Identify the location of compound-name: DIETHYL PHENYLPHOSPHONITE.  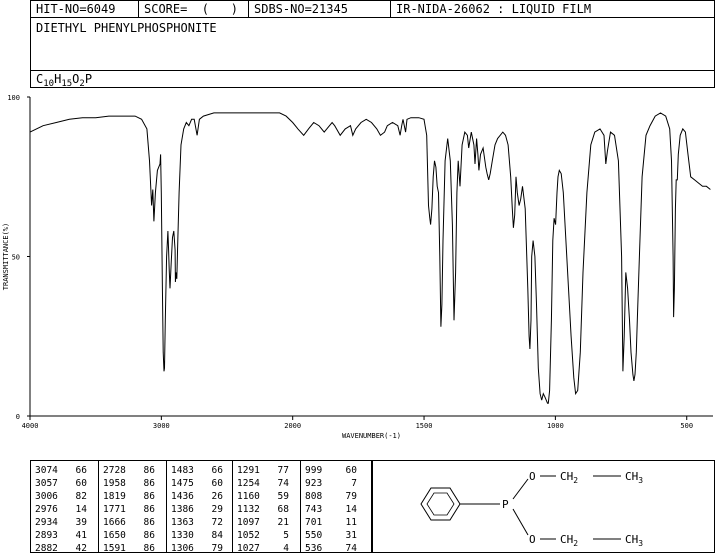
(126, 28).